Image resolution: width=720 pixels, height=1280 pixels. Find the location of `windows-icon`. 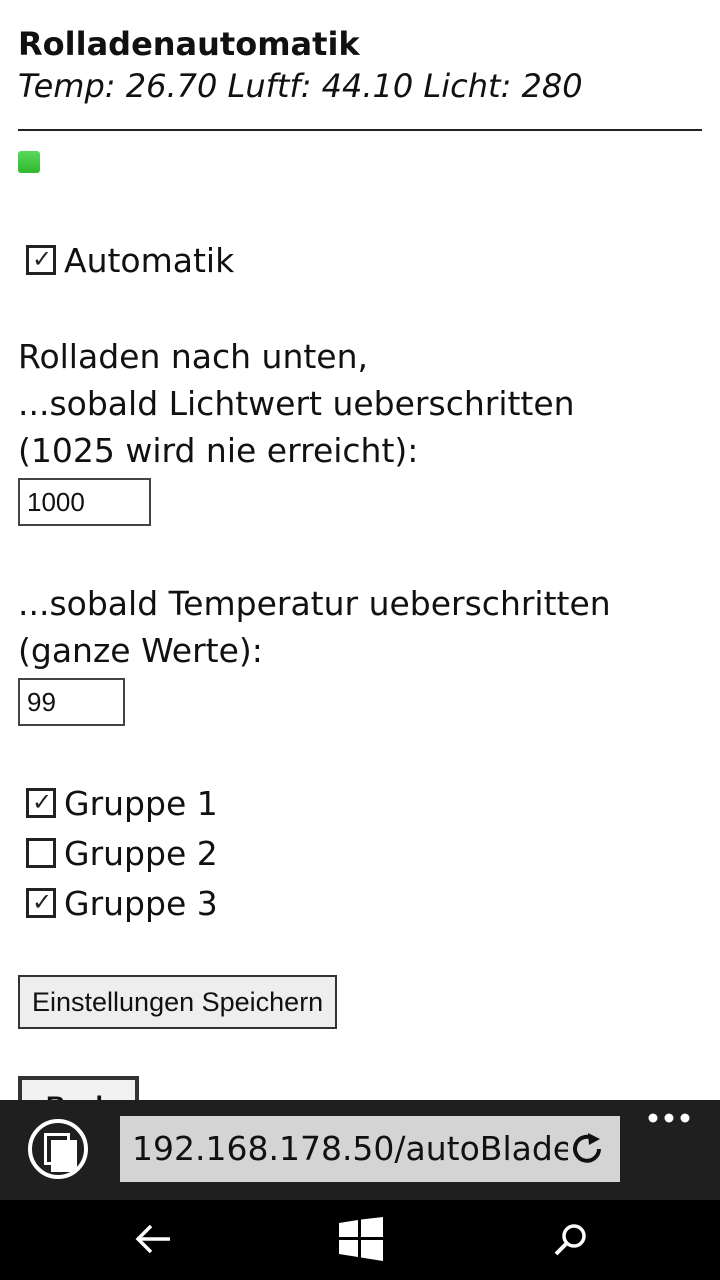

windows-icon is located at coordinates (361, 1239).